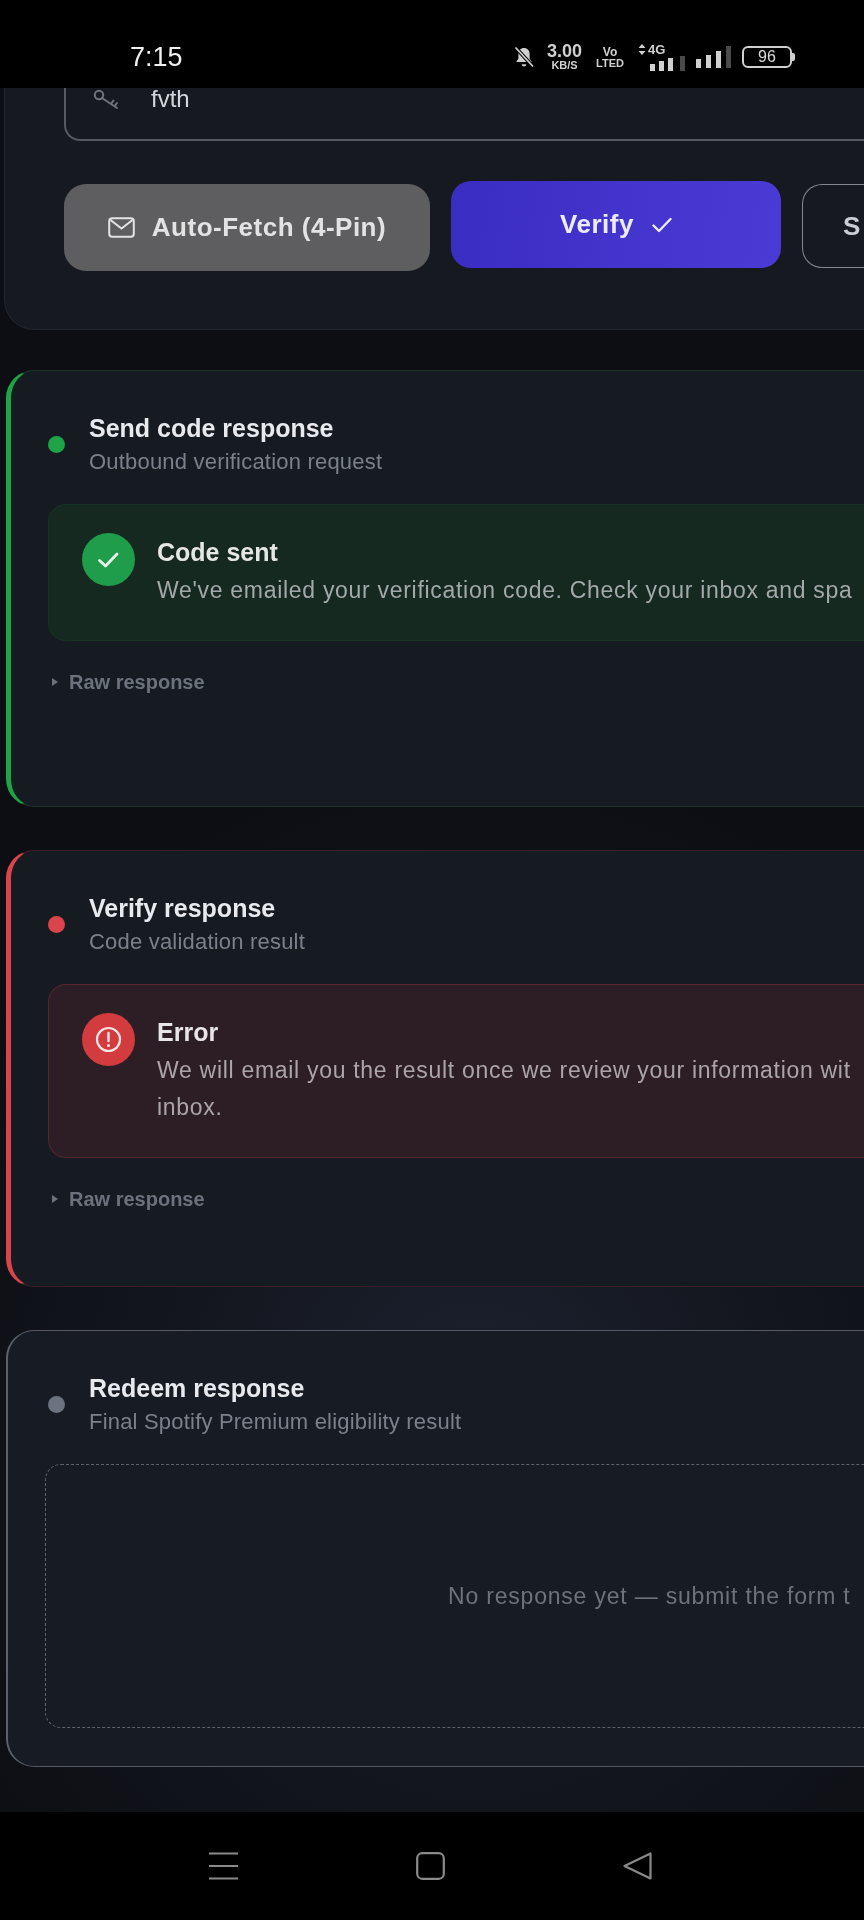 This screenshot has width=864, height=1920. What do you see at coordinates (188, 1032) in the screenshot?
I see `alert-heading: Error` at bounding box center [188, 1032].